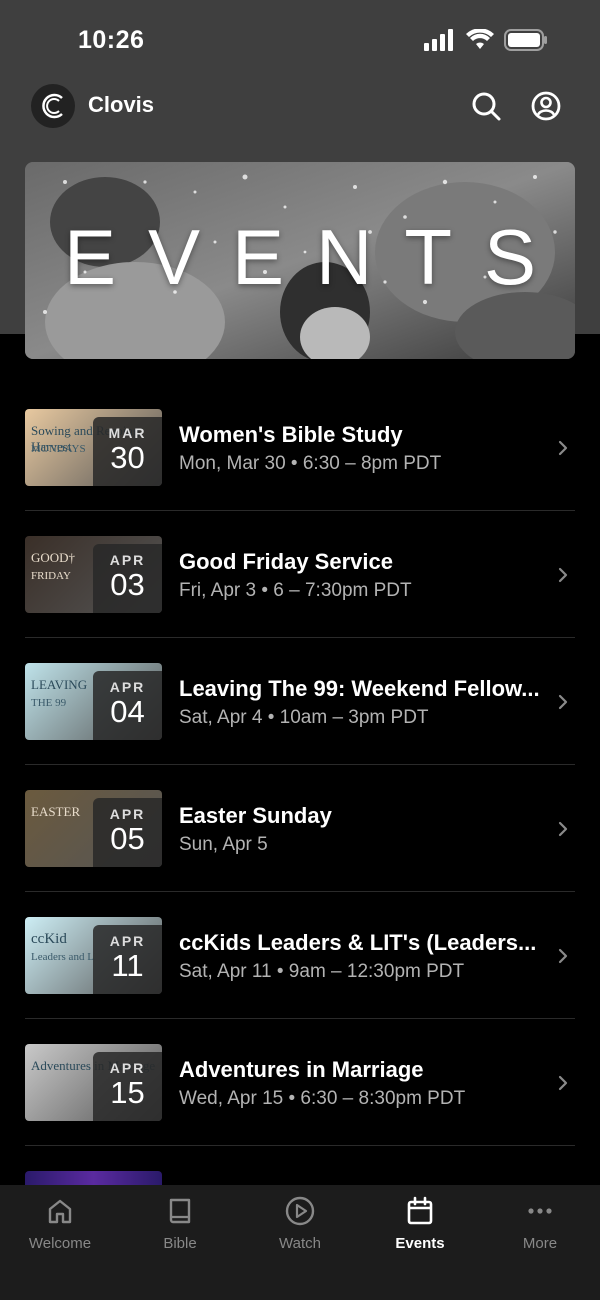 The width and height of the screenshot is (600, 1300). Describe the element at coordinates (59, 684) in the screenshot. I see `event-thumbnail-text: LEAVING` at that location.